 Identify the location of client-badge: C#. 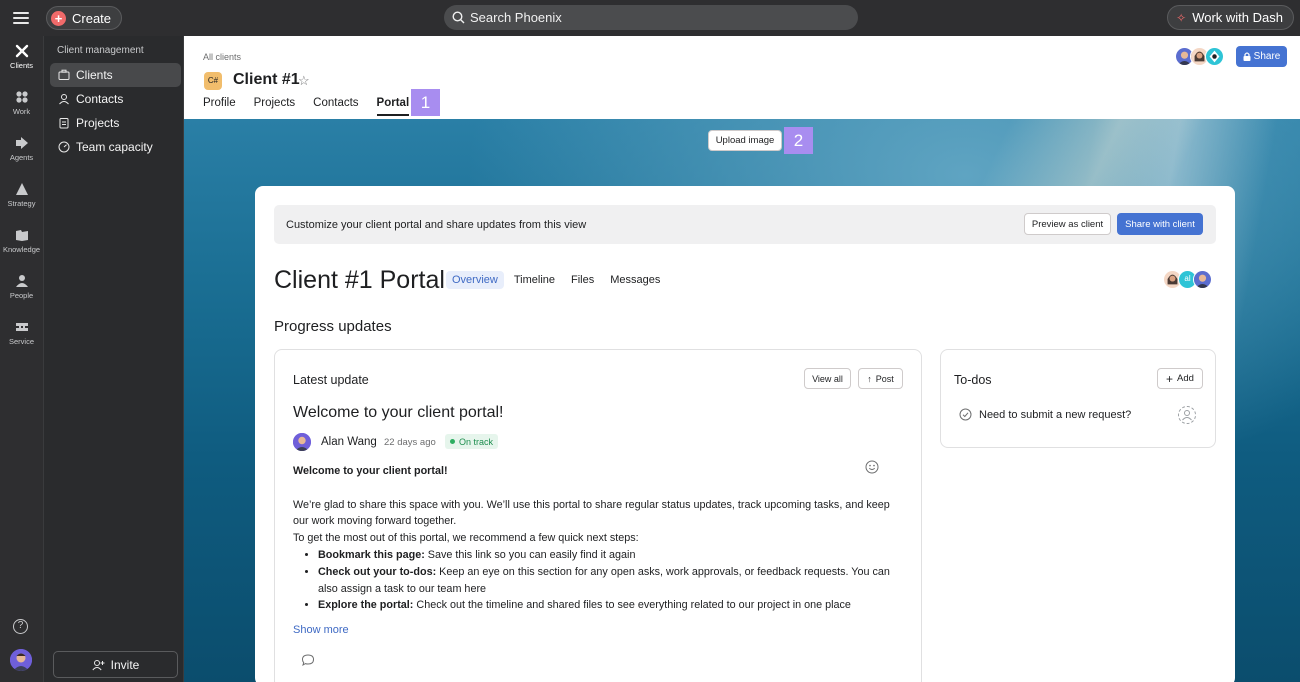
(213, 81).